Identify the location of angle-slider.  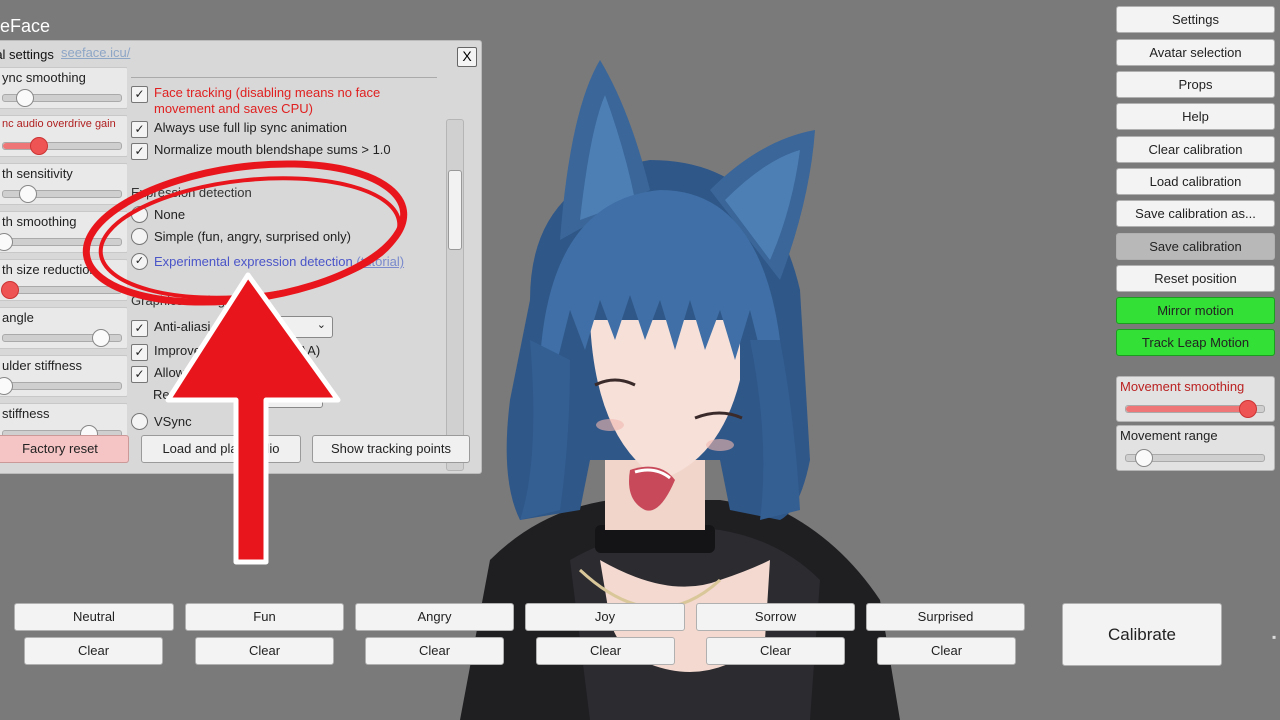
(62, 338).